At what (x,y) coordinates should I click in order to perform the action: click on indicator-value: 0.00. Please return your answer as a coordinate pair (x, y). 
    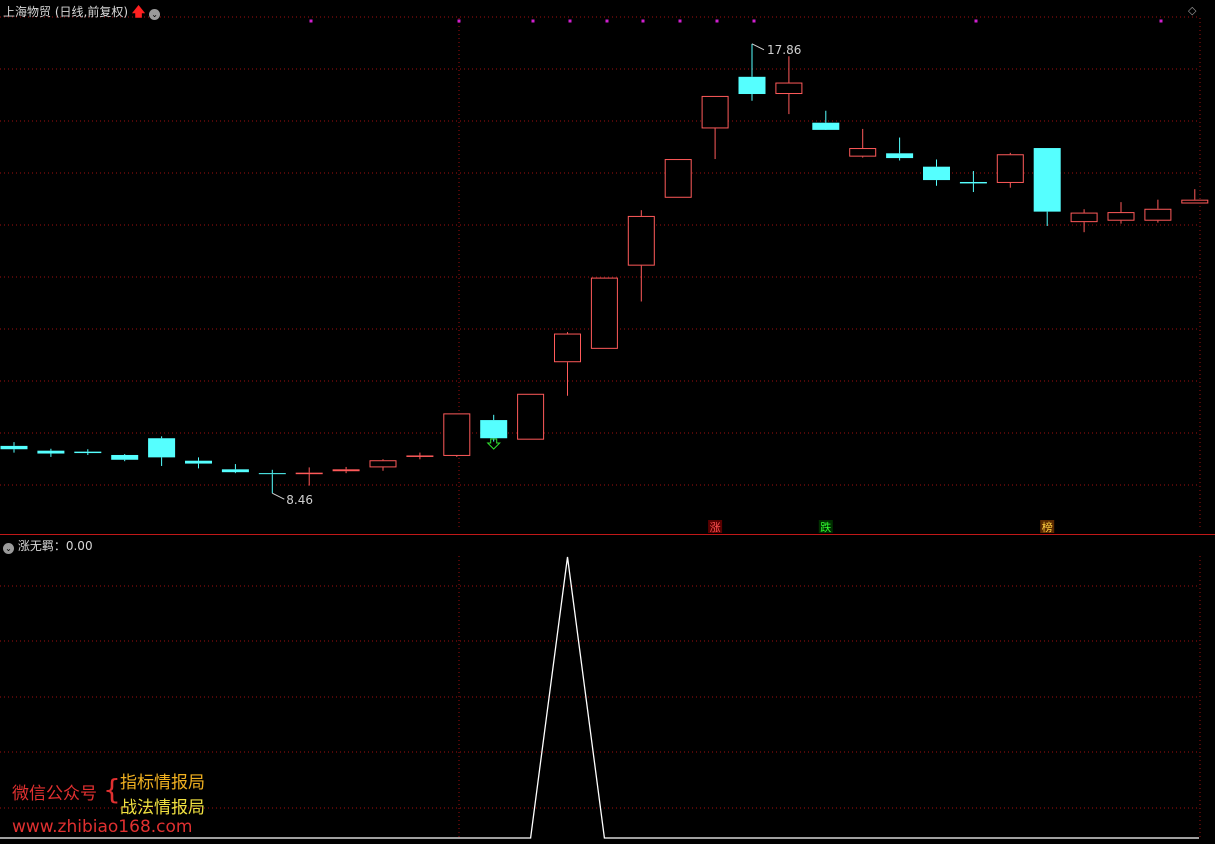
    Looking at the image, I should click on (79, 546).